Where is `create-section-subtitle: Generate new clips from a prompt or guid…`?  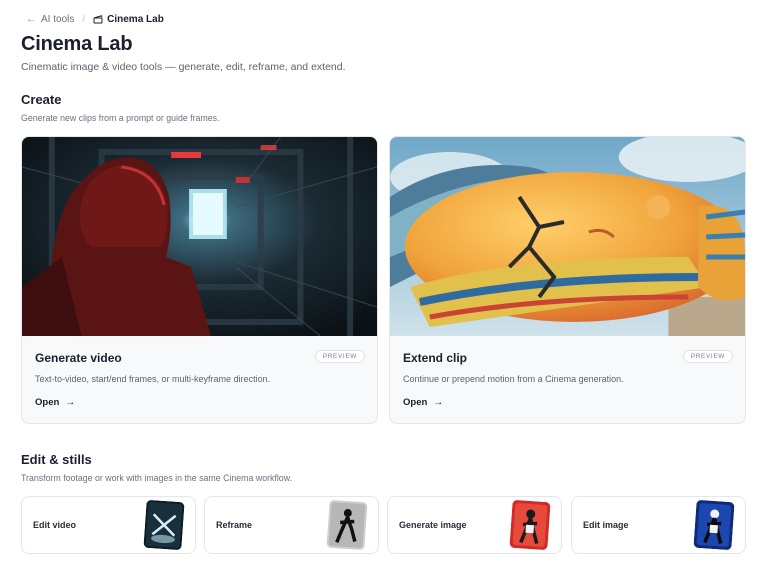
create-section-subtitle: Generate new clips from a prompt or guid… is located at coordinates (120, 118).